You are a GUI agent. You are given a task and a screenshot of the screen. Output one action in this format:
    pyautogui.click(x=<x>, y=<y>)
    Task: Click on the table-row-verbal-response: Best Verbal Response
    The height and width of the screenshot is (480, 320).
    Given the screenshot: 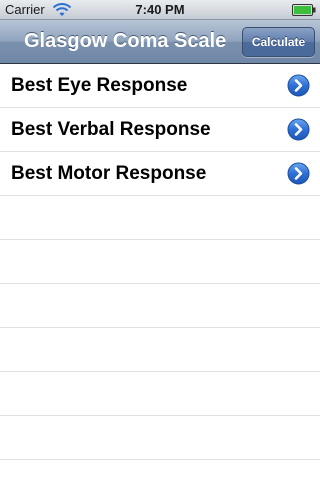 What is the action you would take?
    pyautogui.click(x=160, y=130)
    